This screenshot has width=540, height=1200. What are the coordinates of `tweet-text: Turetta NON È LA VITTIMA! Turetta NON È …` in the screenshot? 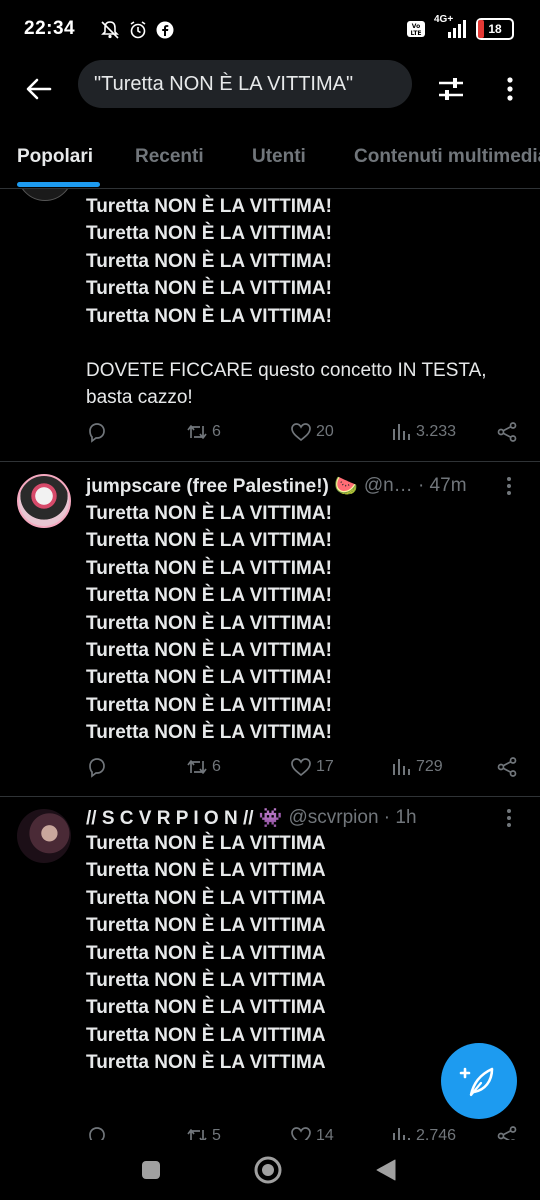 It's located at (303, 302).